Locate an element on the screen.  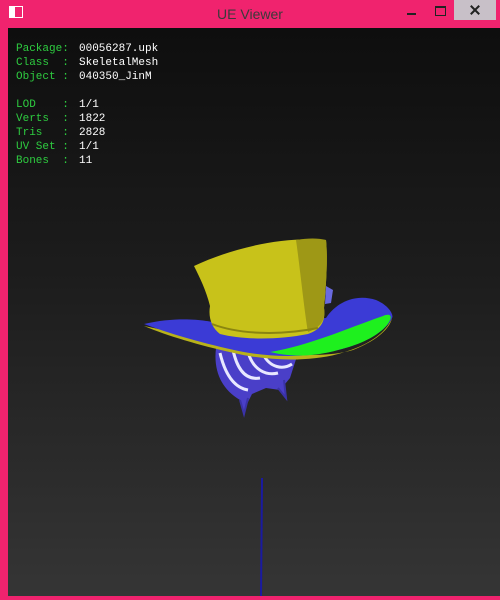
uvset-label: UV Set : is located at coordinates (42, 147).